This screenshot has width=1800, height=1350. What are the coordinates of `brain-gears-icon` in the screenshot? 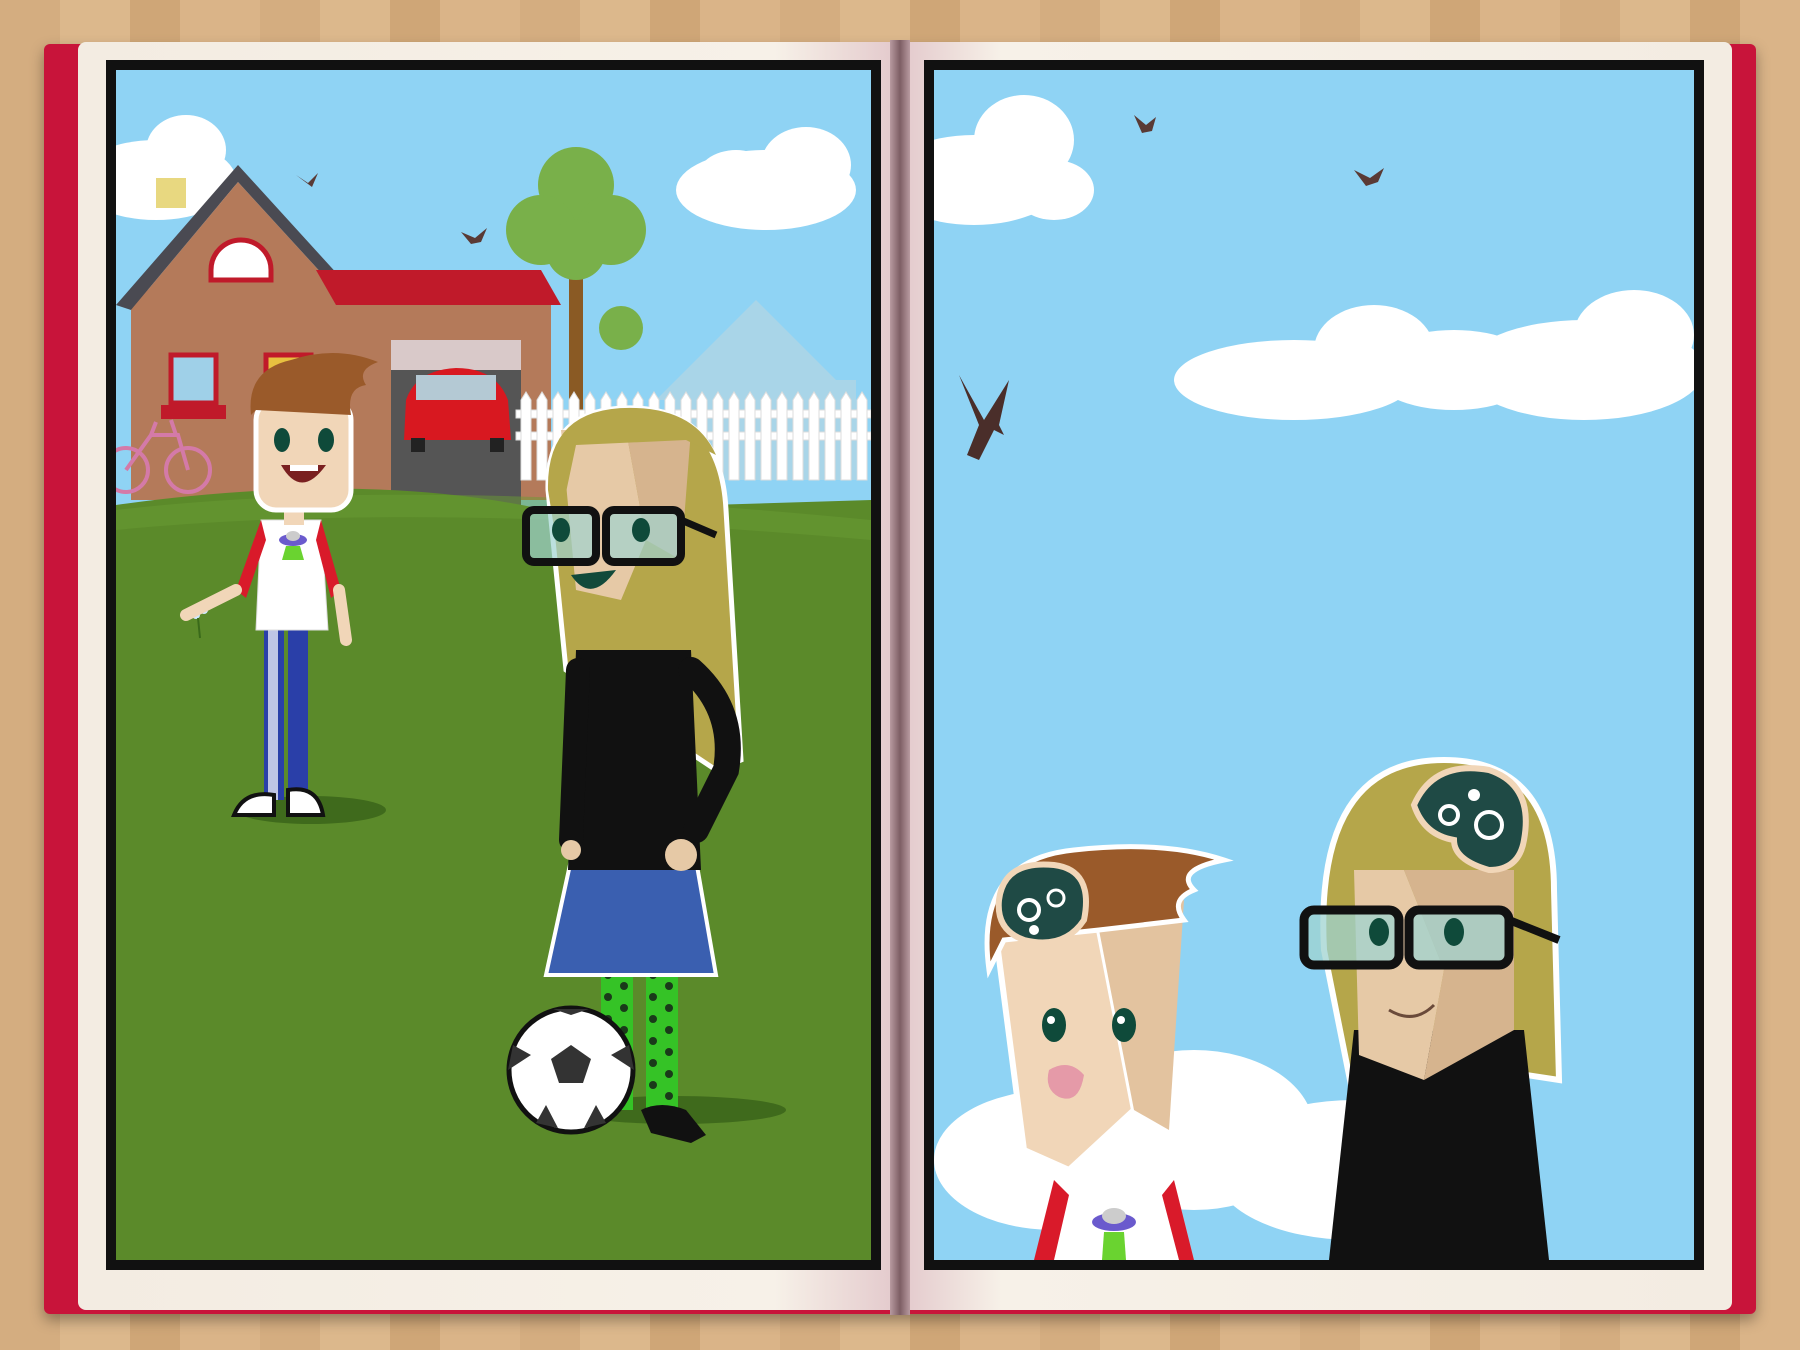 It's located at (1042, 903).